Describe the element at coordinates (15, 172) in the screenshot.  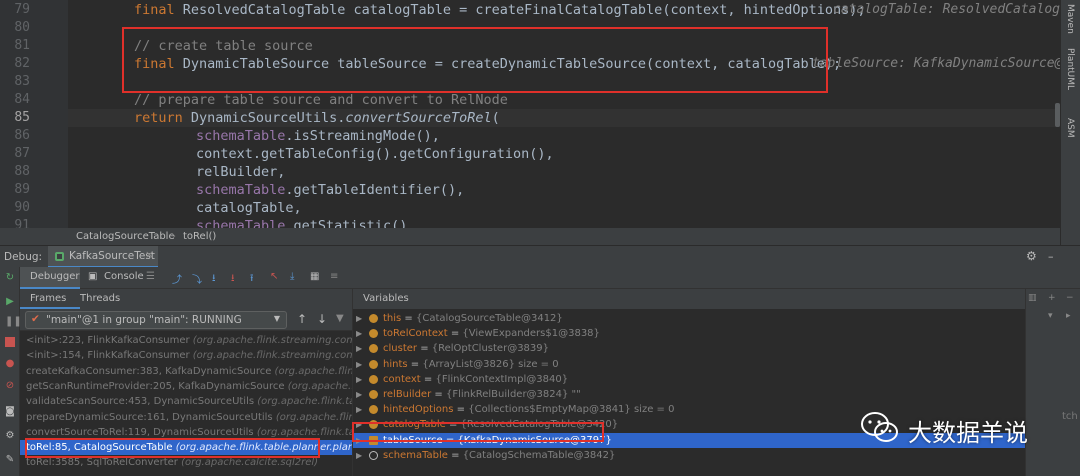
I see `line-number: 88` at that location.